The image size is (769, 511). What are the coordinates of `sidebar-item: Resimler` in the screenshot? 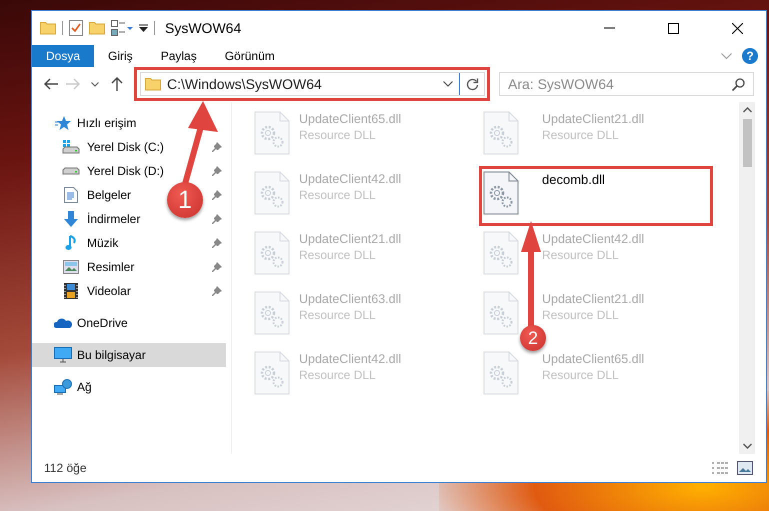 It's located at (98, 267).